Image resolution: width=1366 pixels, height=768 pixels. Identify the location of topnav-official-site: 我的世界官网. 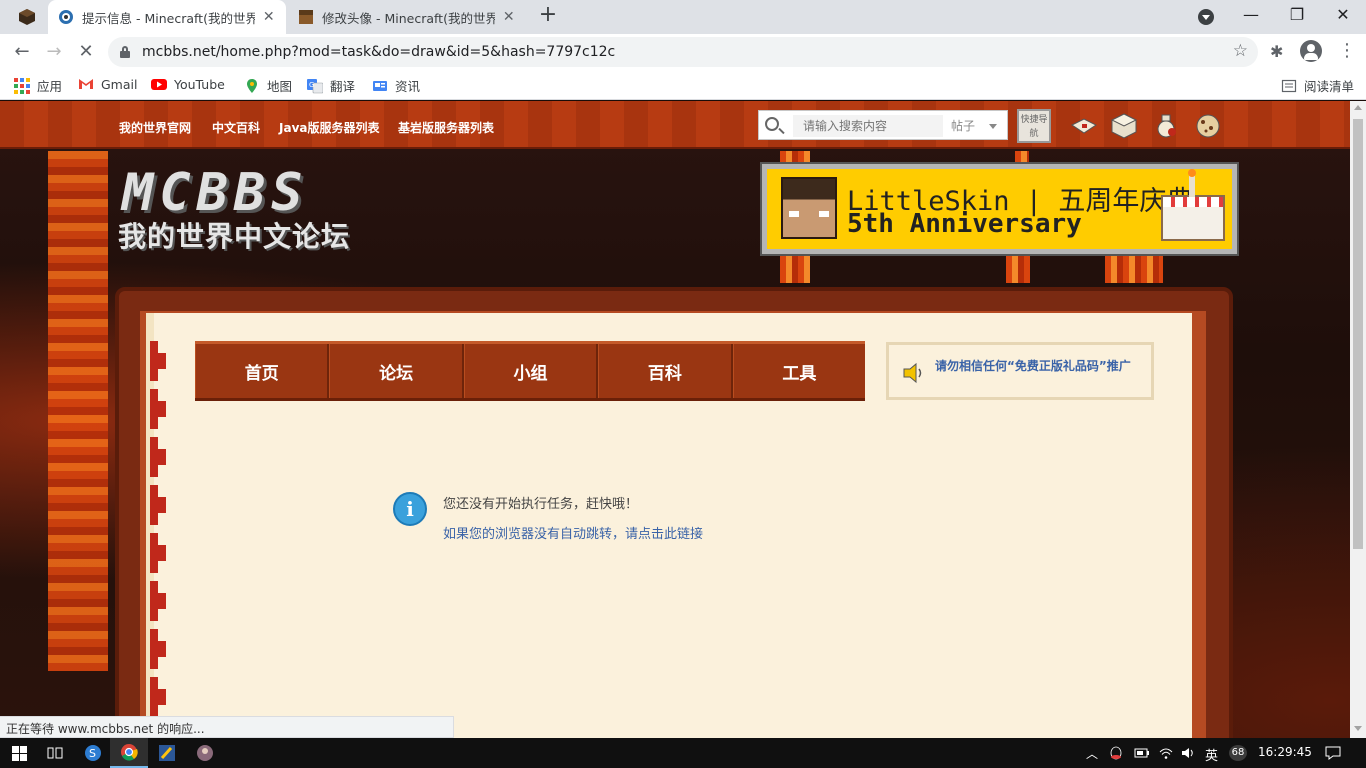
(155, 127).